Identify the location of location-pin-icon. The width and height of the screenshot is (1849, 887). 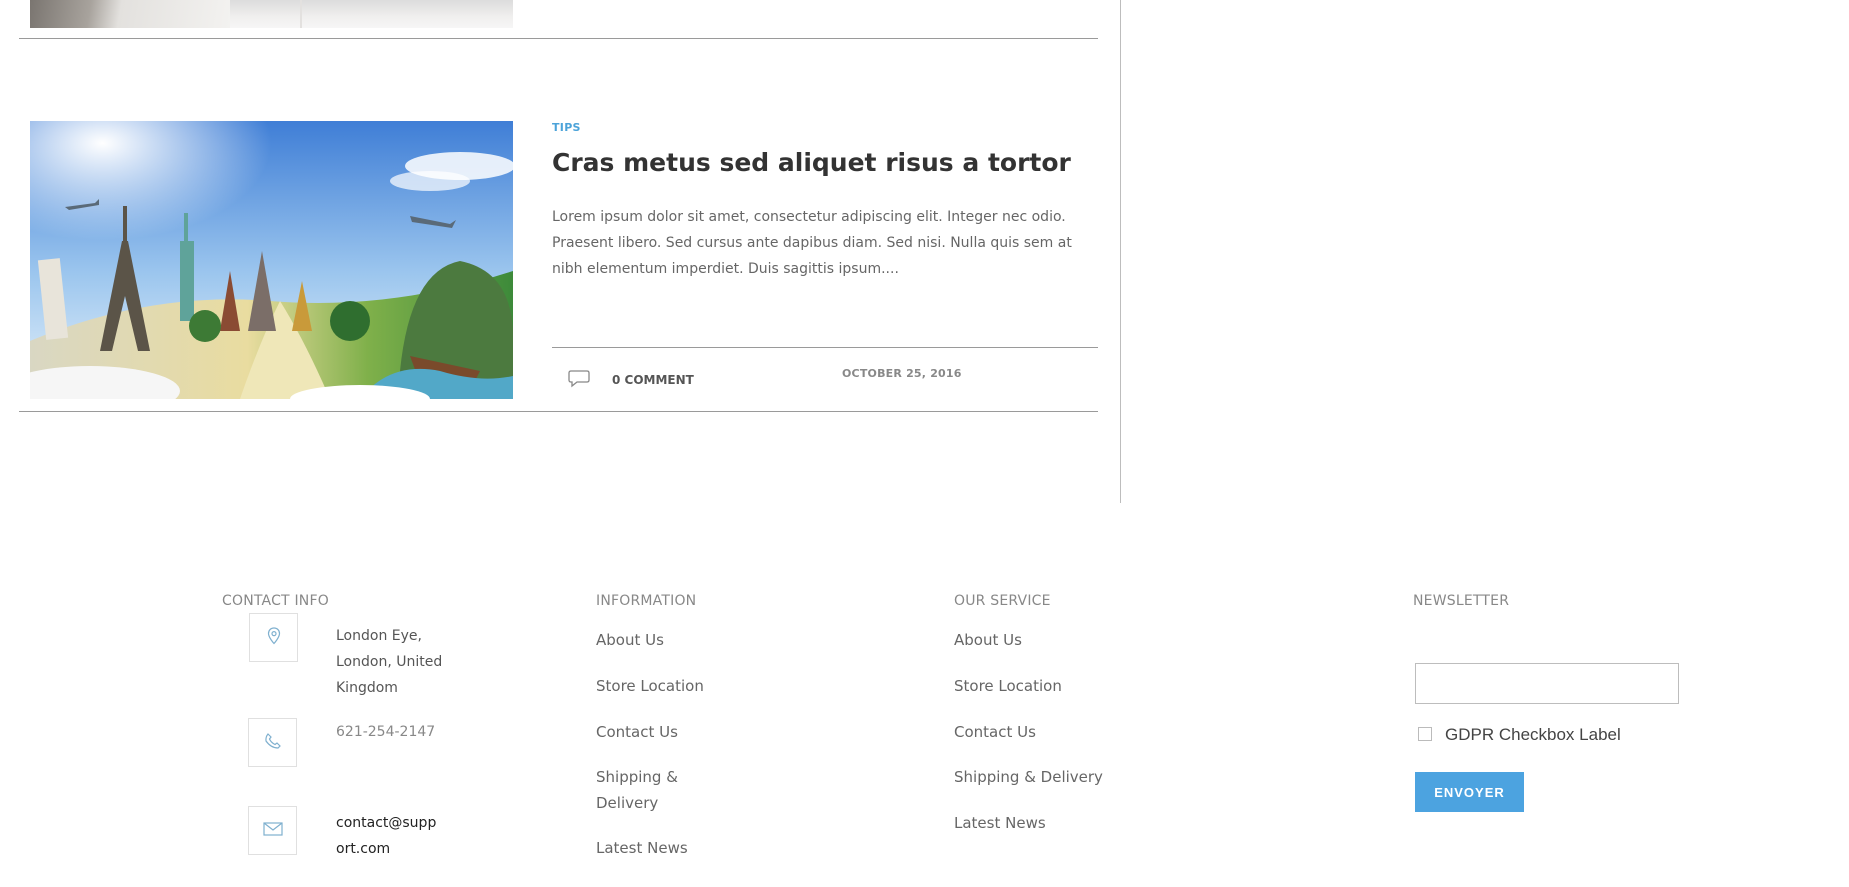
(274, 637).